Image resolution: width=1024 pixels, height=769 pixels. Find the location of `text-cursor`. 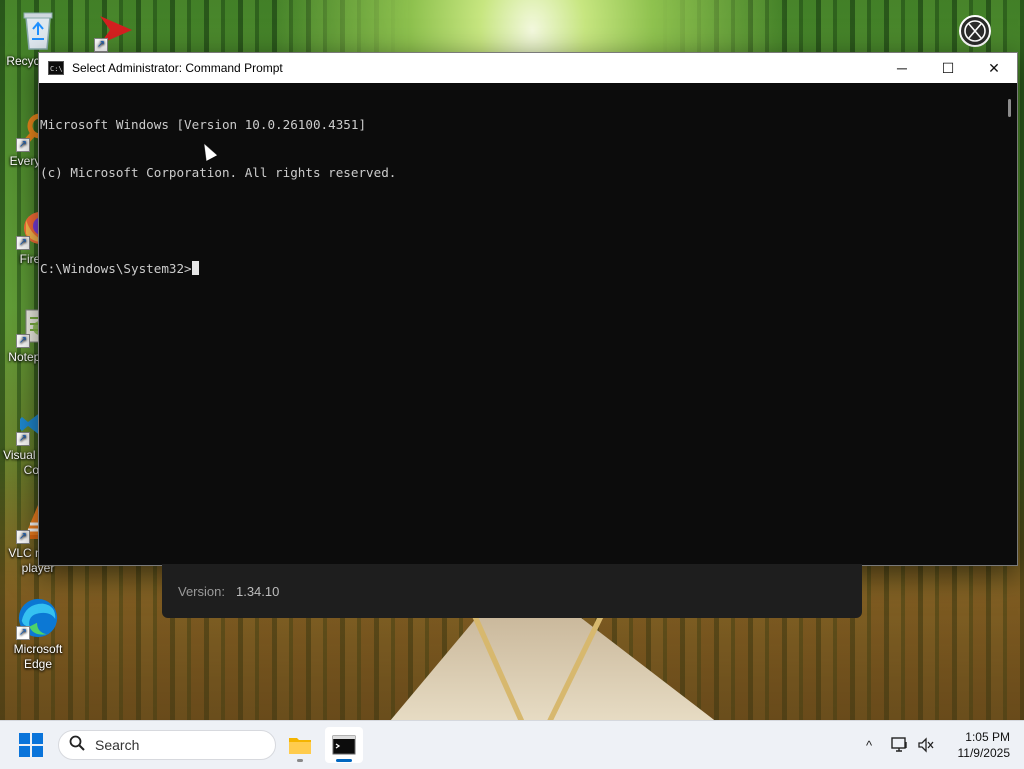

text-cursor is located at coordinates (195, 268).